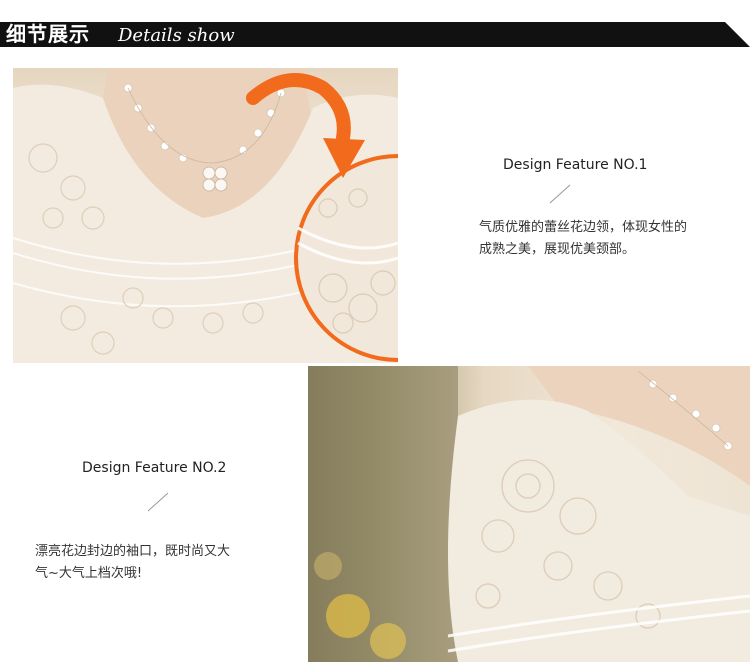 The width and height of the screenshot is (750, 662). I want to click on feature-2-text-line1: 漂亮花边封边的袖口，既时尚又大, so click(133, 551).